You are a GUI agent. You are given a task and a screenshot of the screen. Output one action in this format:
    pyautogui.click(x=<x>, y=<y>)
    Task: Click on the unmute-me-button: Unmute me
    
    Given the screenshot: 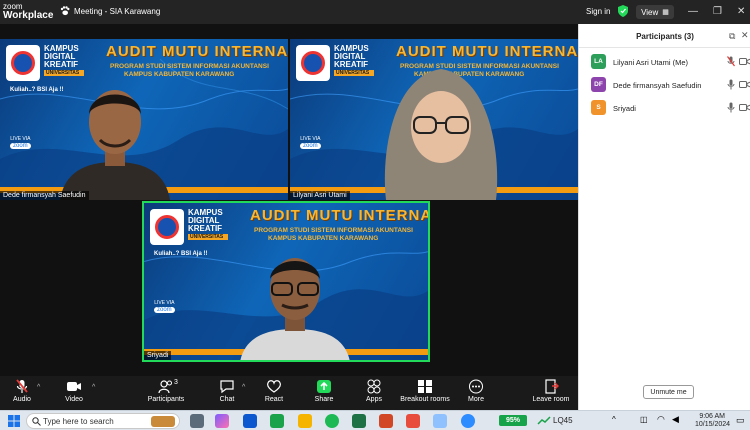 What is the action you would take?
    pyautogui.click(x=668, y=392)
    